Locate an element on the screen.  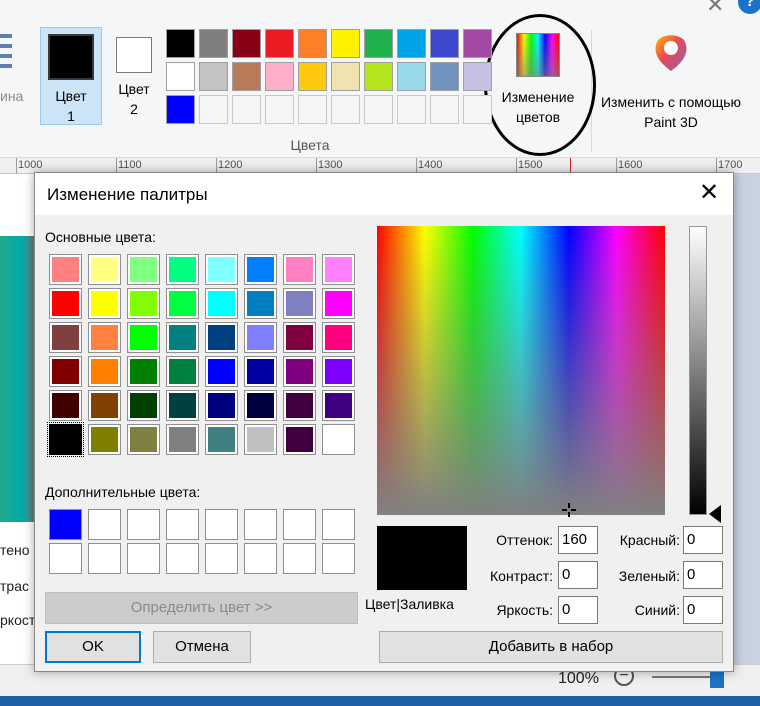
luminance-arrow-icon is located at coordinates (715, 514).